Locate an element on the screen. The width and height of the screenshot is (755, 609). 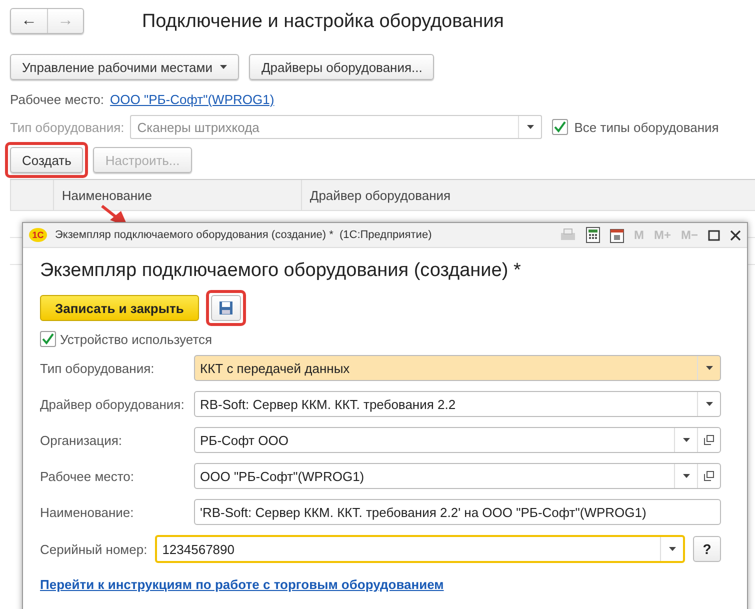
calendar-icon is located at coordinates (617, 235).